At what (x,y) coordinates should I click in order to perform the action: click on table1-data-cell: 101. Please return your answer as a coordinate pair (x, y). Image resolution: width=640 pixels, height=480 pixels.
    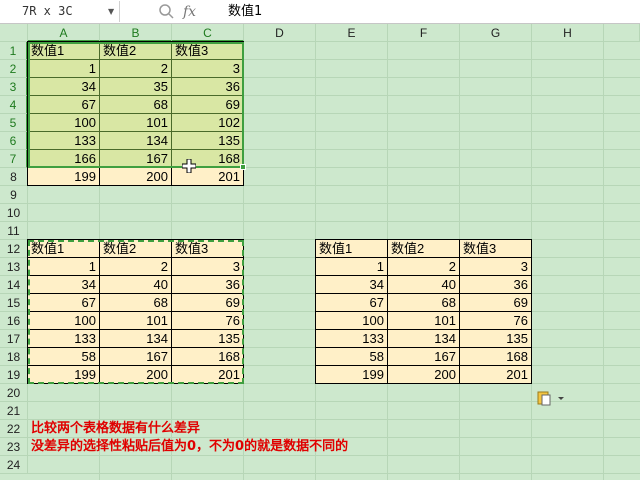
    Looking at the image, I should click on (136, 123).